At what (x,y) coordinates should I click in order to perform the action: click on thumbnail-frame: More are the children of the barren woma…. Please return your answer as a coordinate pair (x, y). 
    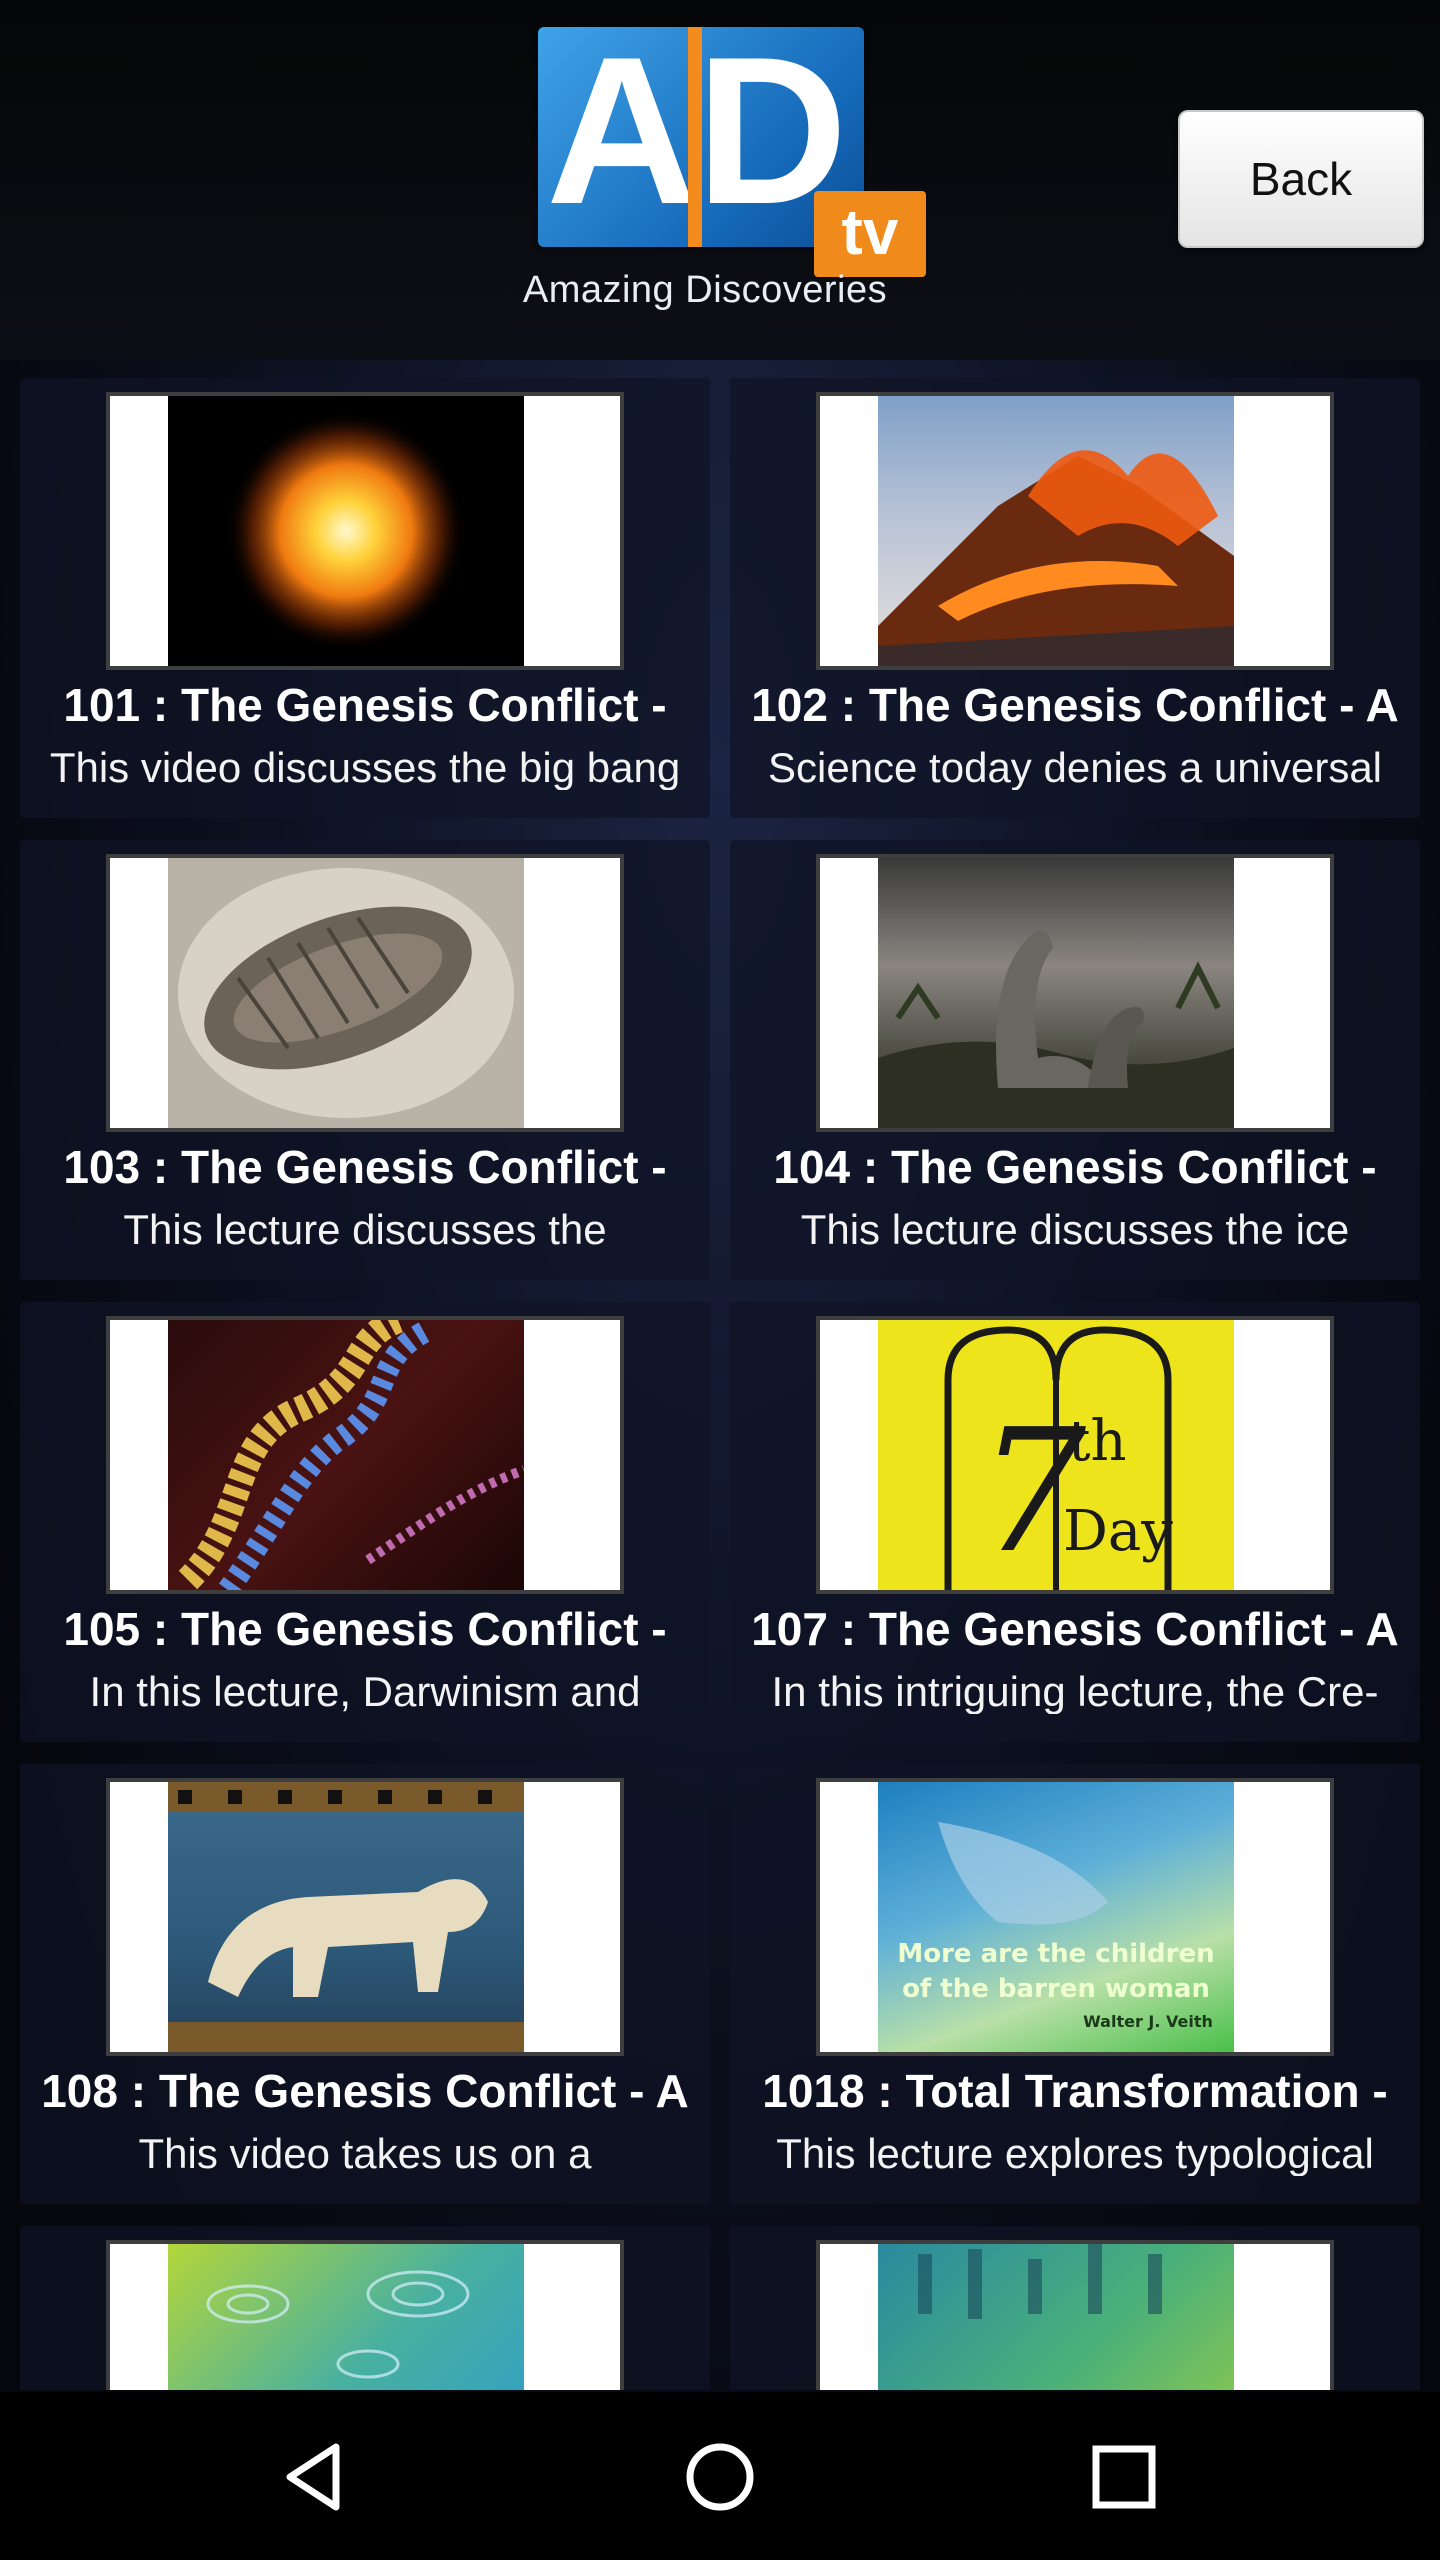
    Looking at the image, I should click on (1075, 1917).